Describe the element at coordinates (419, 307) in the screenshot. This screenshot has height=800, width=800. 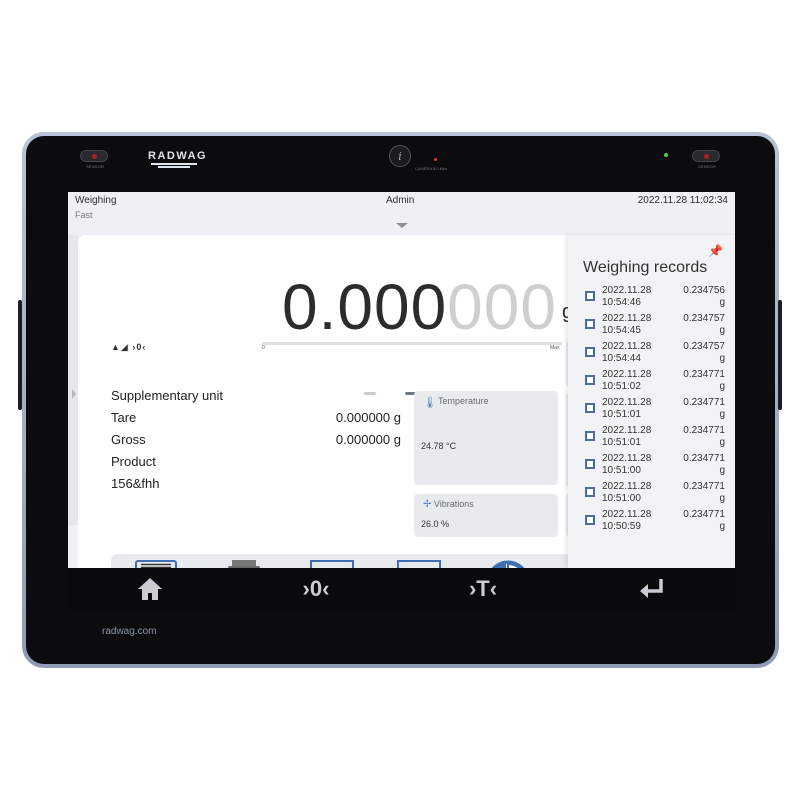
I see `weight-readout: 0.000000` at that location.